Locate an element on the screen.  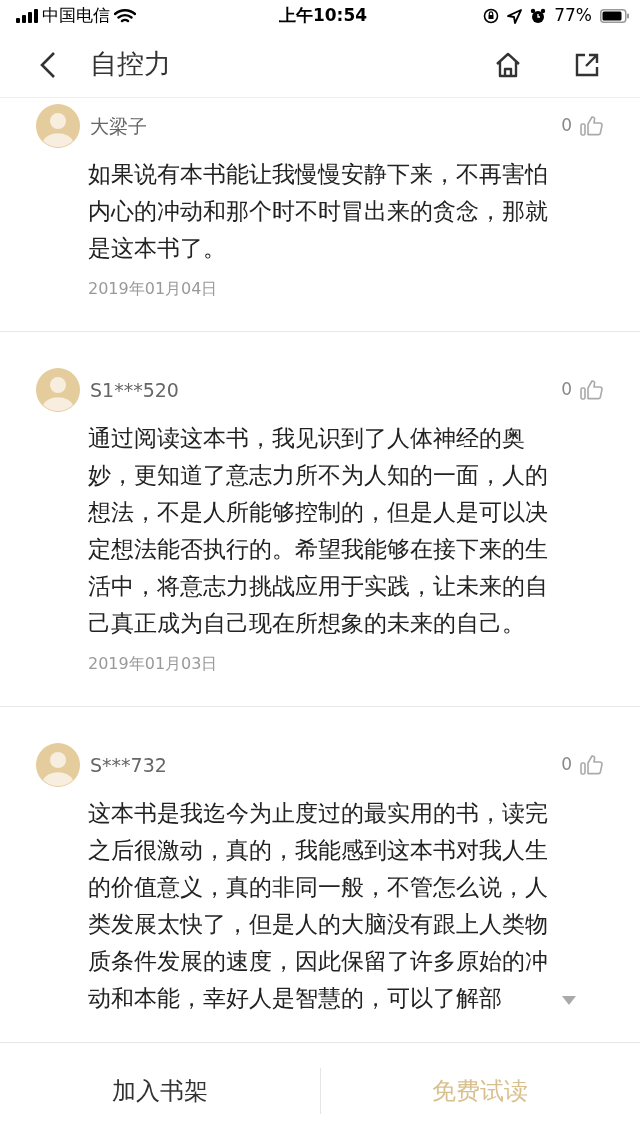
signal-icon is located at coordinates (27, 16).